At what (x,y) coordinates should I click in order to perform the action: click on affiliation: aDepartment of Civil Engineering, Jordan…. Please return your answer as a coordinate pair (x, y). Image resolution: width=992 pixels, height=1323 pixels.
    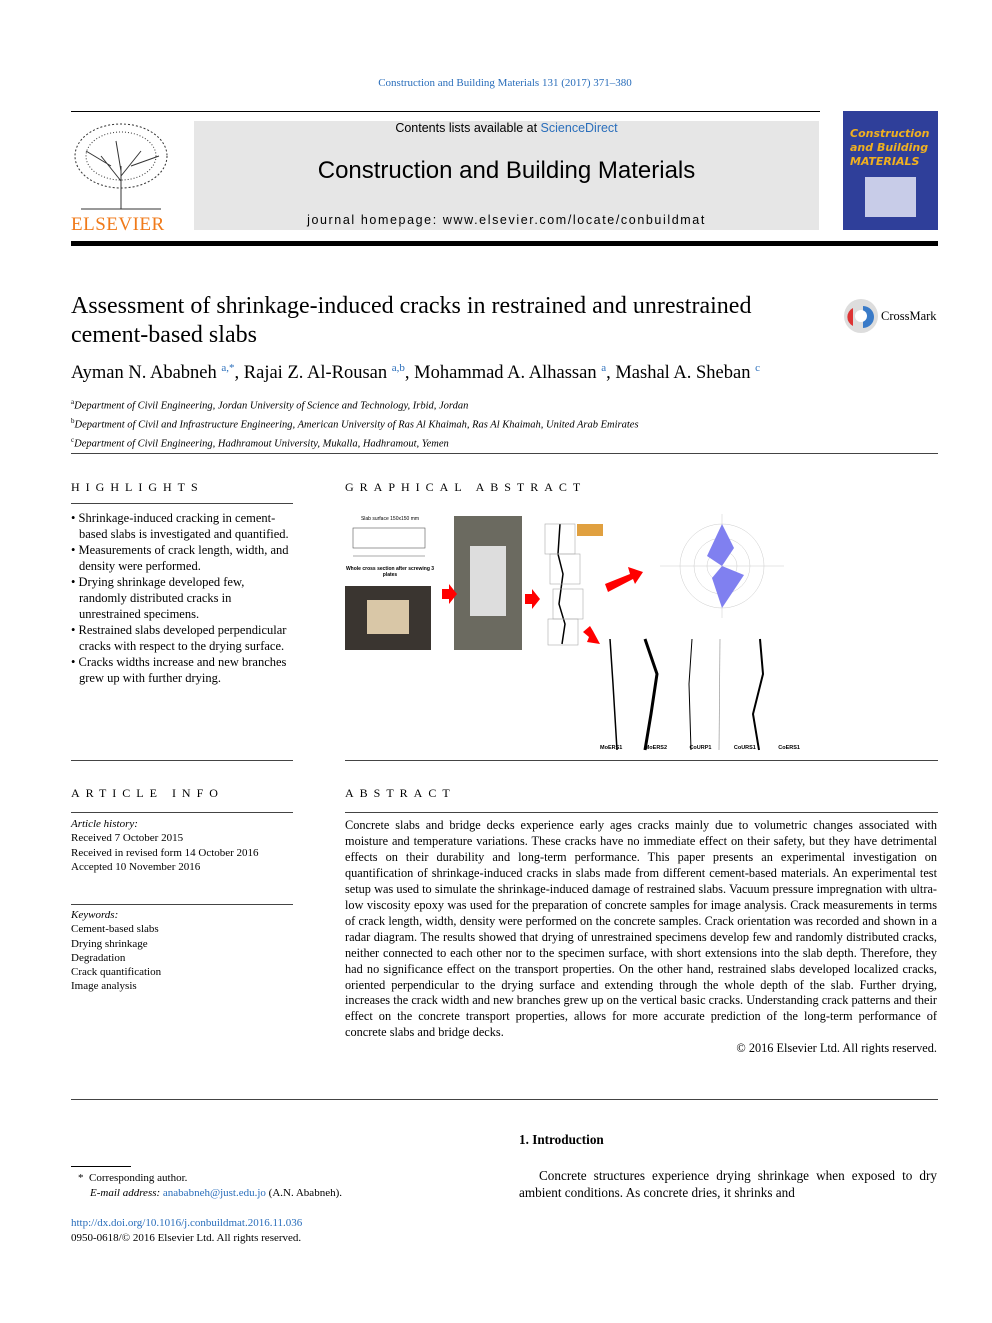
    Looking at the image, I should click on (270, 405).